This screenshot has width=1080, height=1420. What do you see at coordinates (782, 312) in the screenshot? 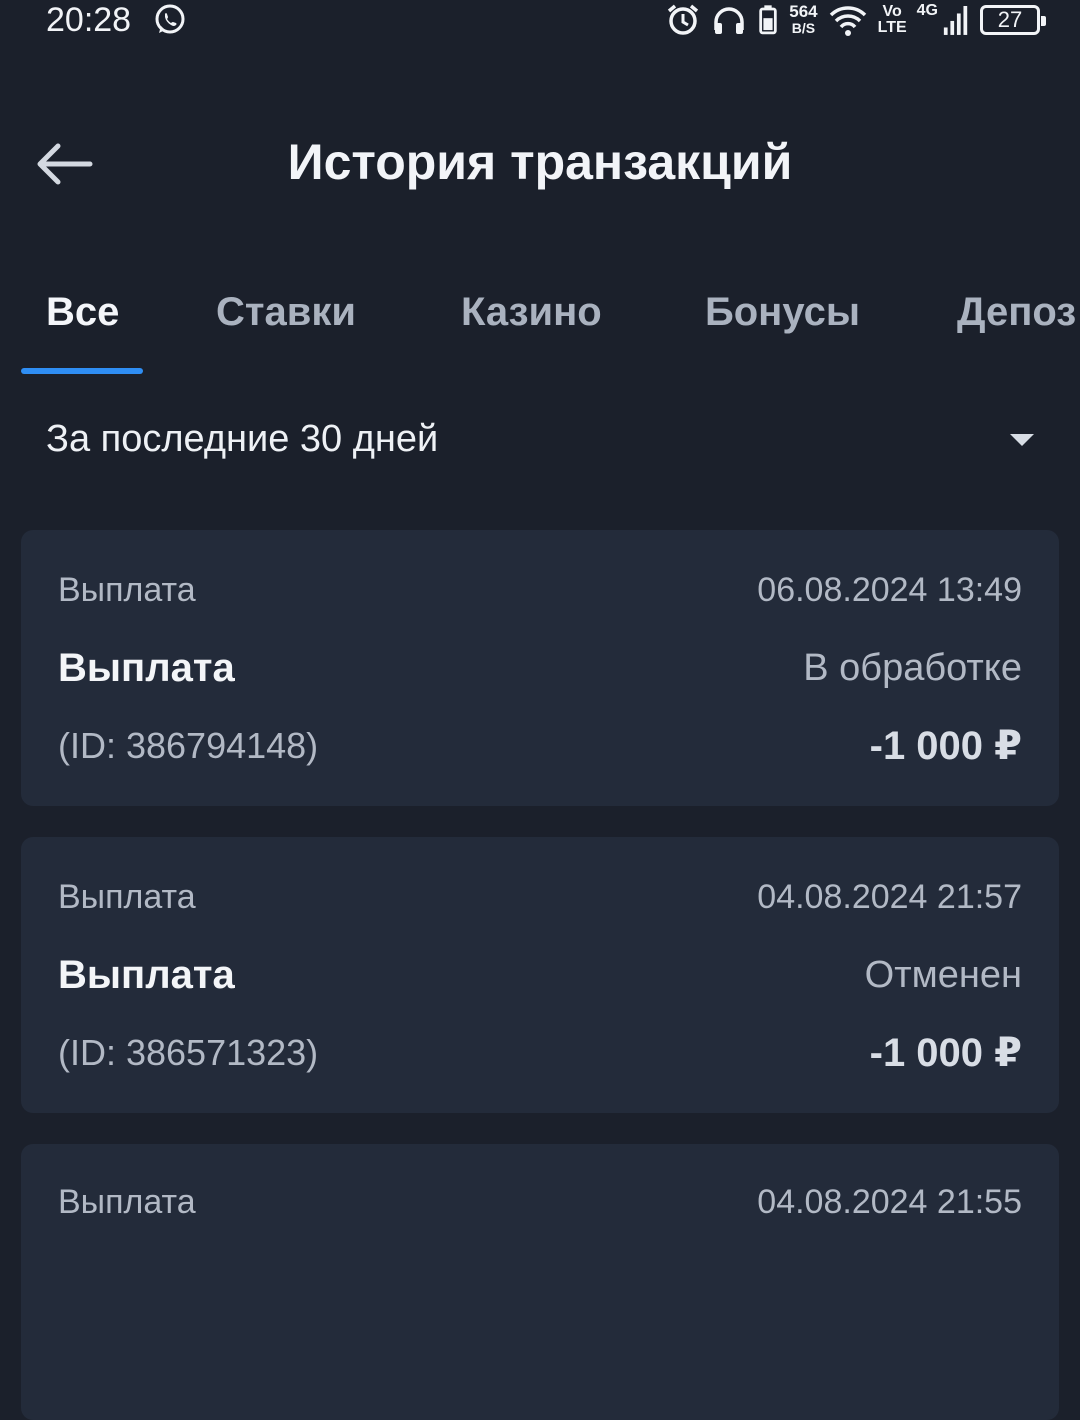
I see `tab-bonuses: Бонусы` at bounding box center [782, 312].